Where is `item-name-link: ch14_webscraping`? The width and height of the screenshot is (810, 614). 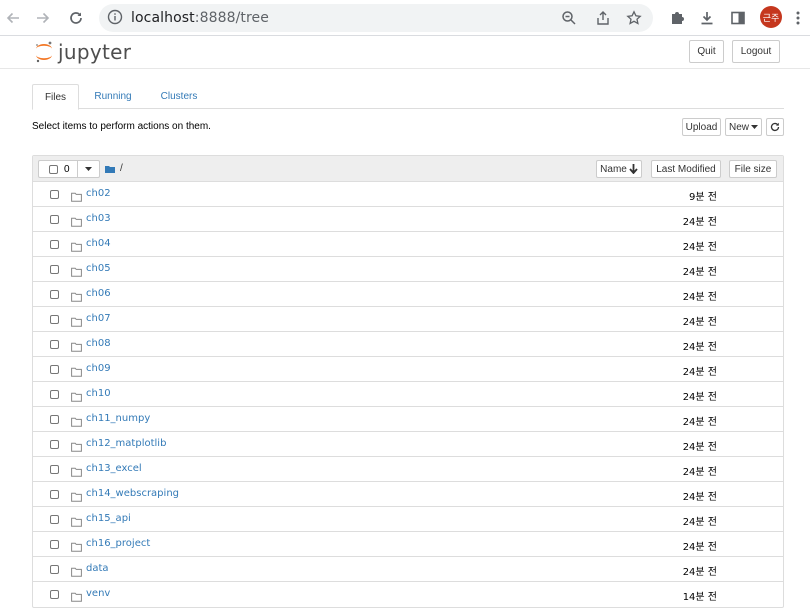 item-name-link: ch14_webscraping is located at coordinates (132, 493).